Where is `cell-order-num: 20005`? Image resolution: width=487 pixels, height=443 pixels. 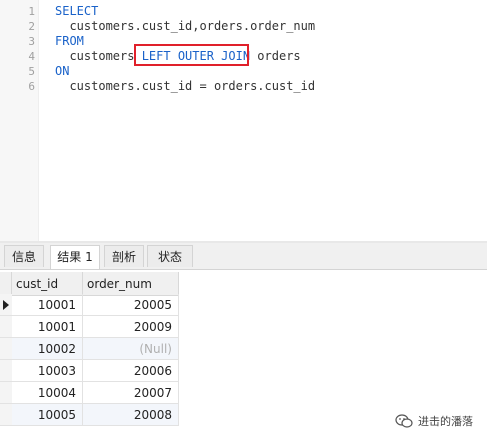 cell-order-num: 20005 is located at coordinates (131, 305).